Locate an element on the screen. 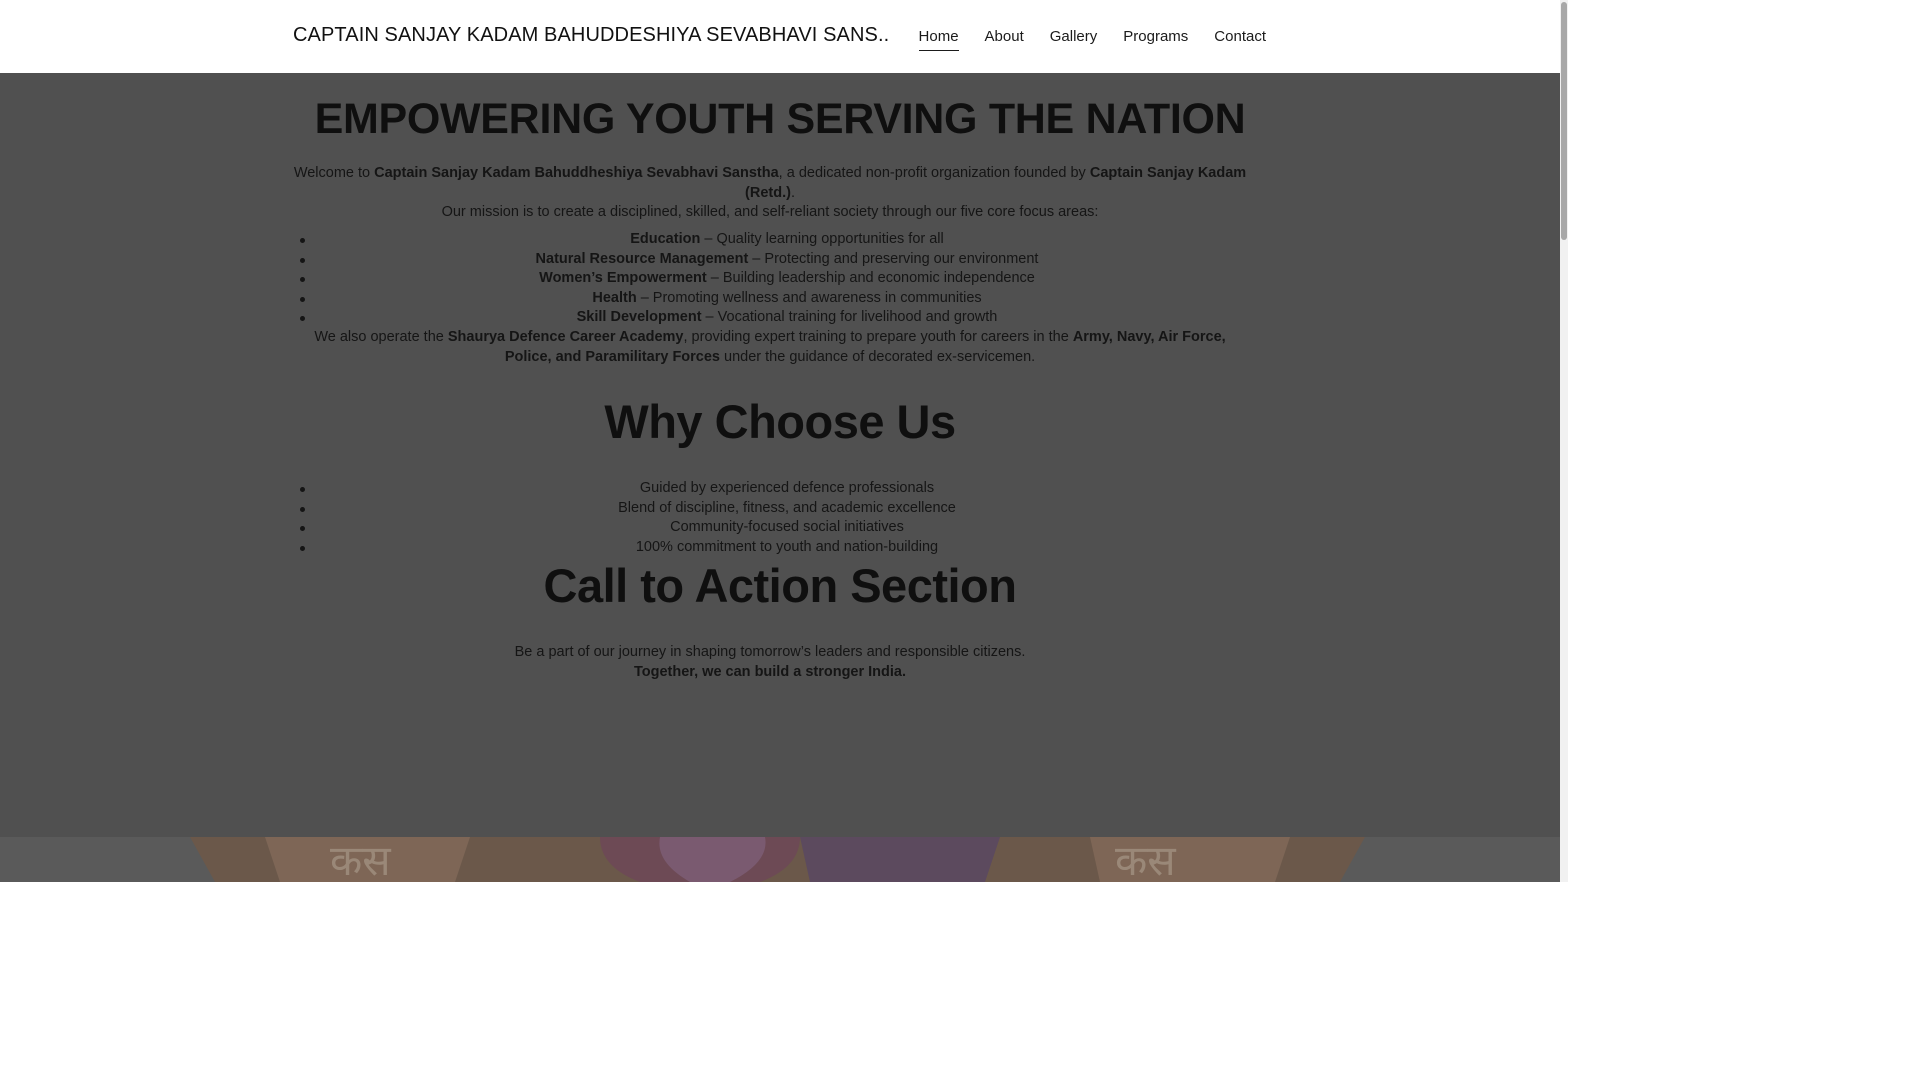  focus-title: Natural Resource Management is located at coordinates (642, 258).